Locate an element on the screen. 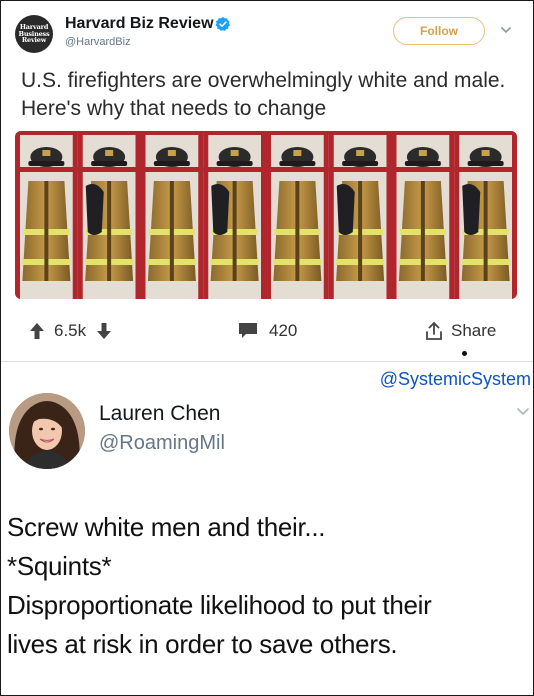 Image resolution: width=534 pixels, height=696 pixels. reply-text-line: lives at risk in order to save others. is located at coordinates (202, 644).